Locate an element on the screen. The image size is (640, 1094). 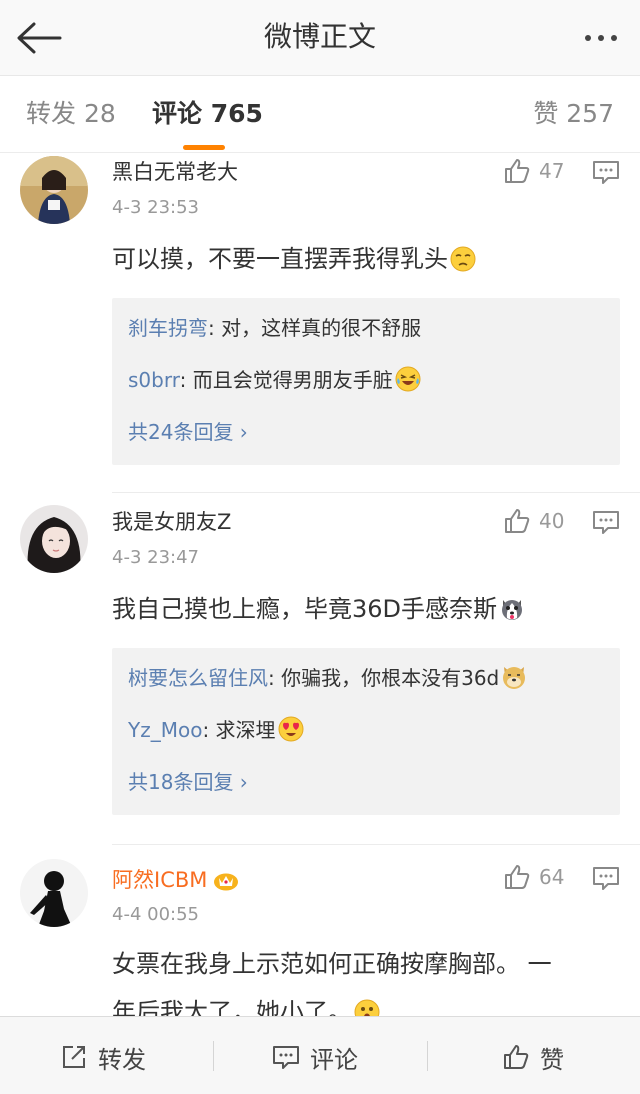
comment-button: 评论 is located at coordinates (315, 1057).